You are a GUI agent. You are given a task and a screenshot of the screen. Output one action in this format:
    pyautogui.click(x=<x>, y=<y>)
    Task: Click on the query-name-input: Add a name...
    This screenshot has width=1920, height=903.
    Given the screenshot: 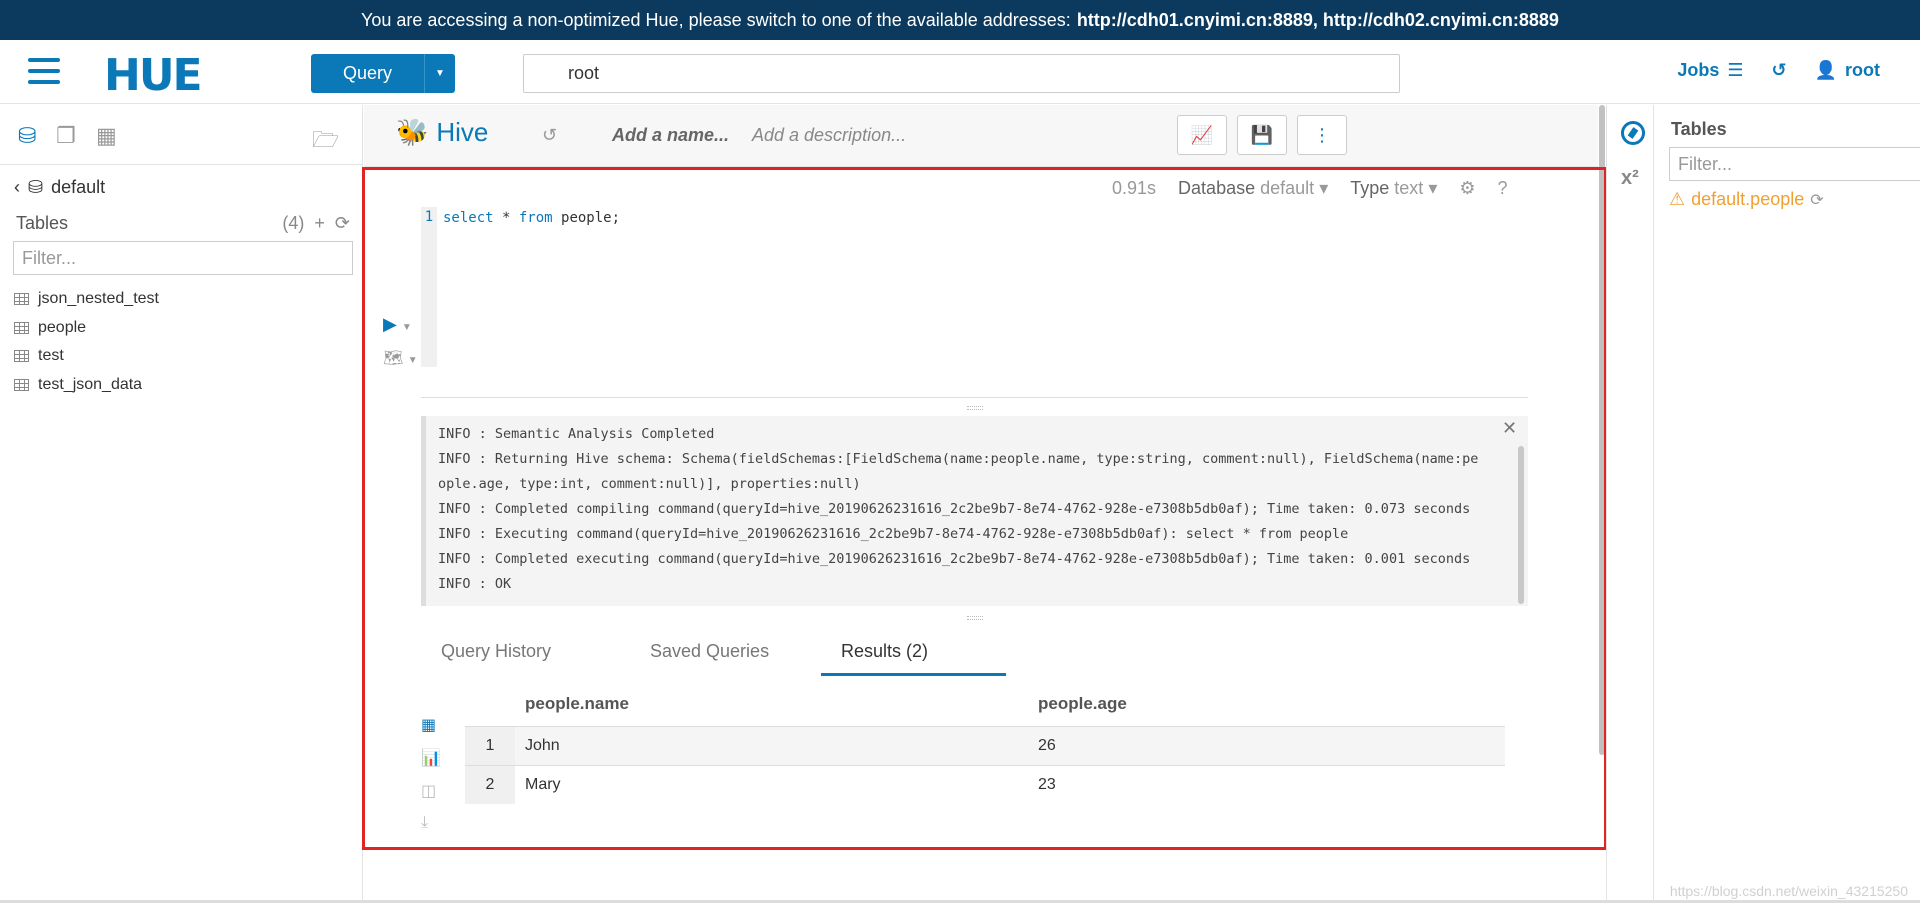 What is the action you would take?
    pyautogui.click(x=670, y=135)
    